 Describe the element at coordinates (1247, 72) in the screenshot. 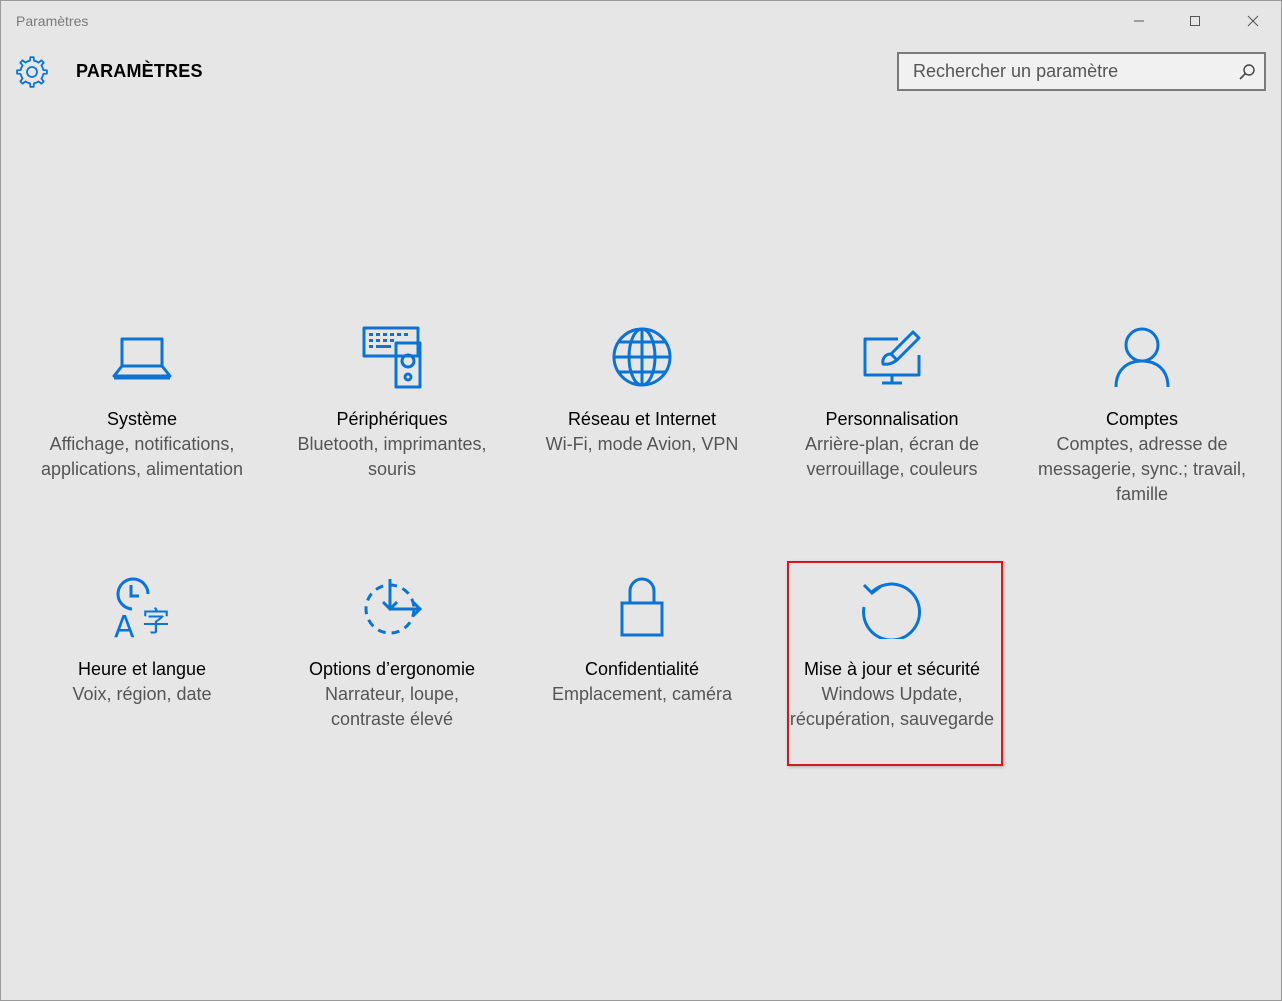

I see `search-icon` at that location.